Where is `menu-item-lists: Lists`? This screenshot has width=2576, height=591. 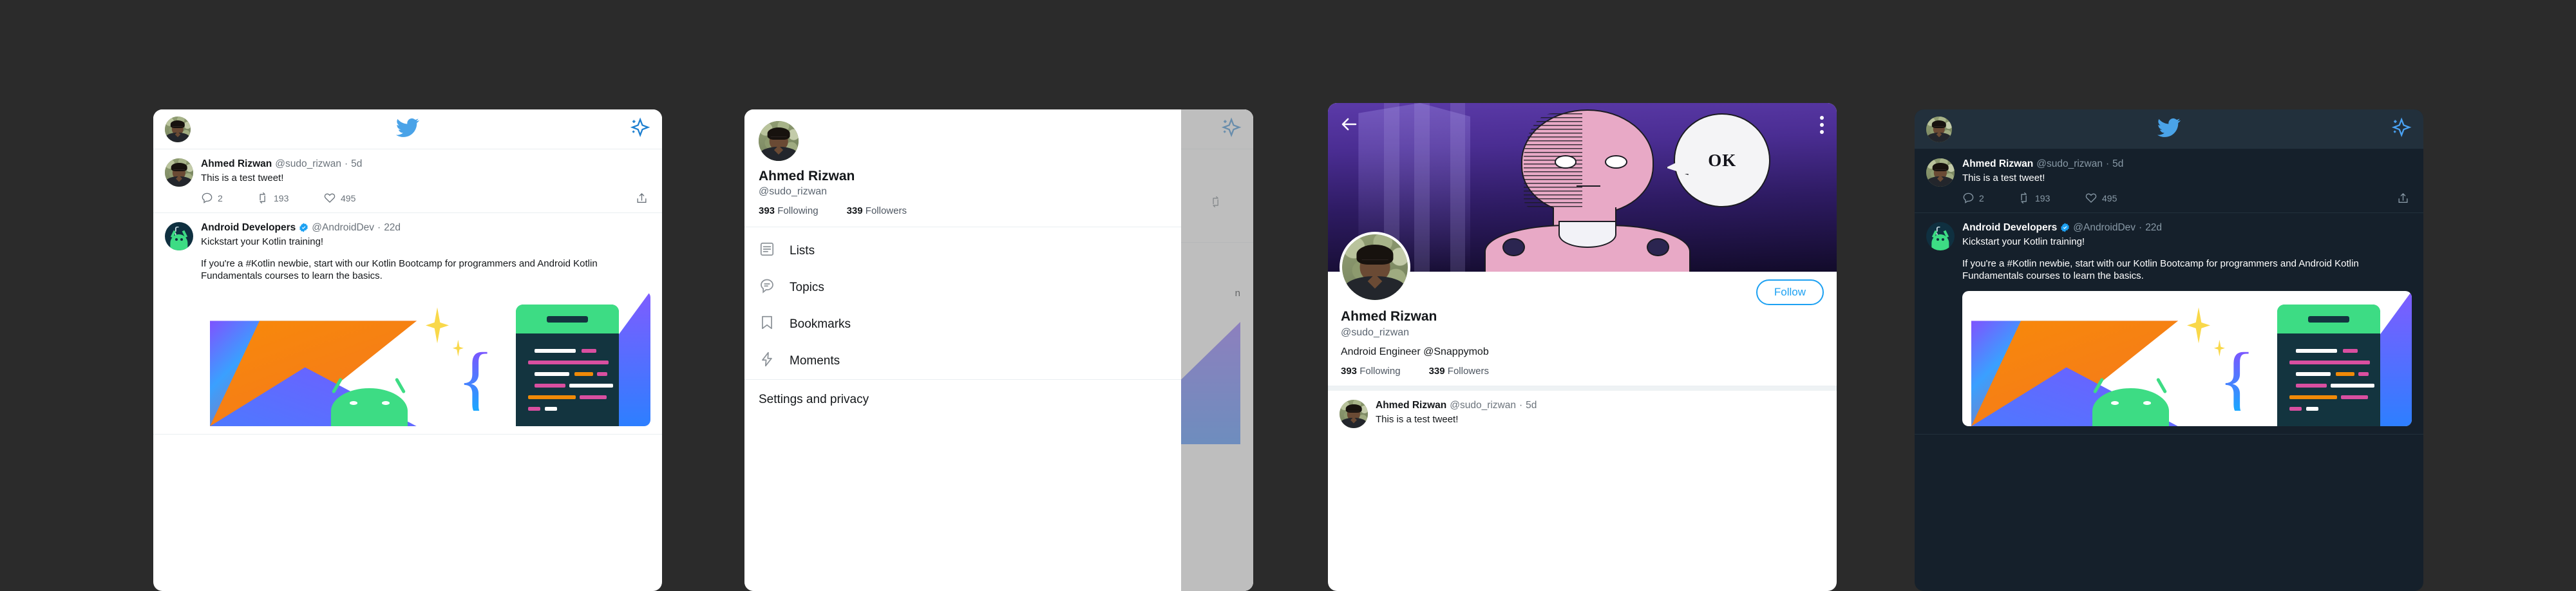 menu-item-lists: Lists is located at coordinates (963, 251).